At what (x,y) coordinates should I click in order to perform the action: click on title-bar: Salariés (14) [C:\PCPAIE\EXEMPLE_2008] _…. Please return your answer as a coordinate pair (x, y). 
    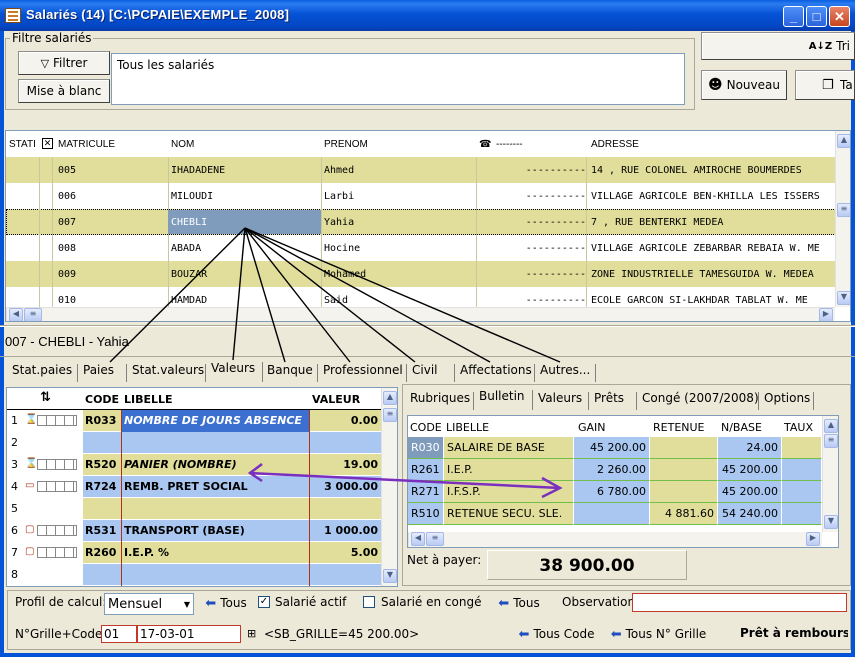
    Looking at the image, I should click on (427, 15).